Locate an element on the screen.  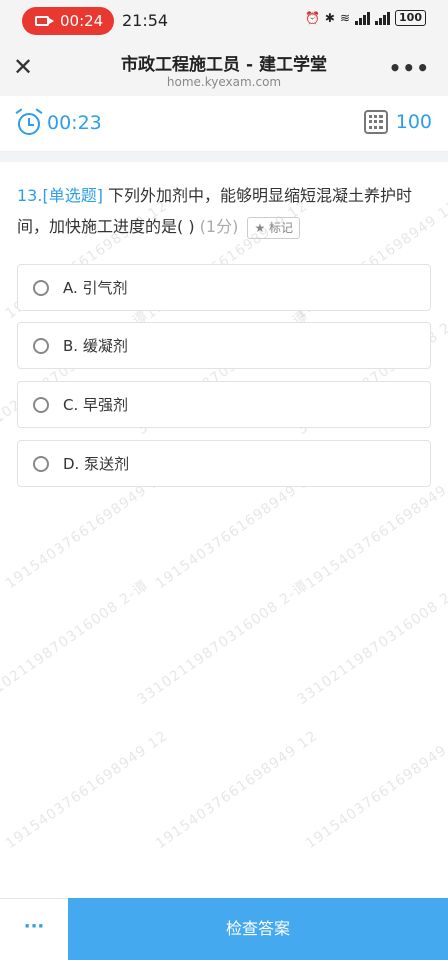
status-clock: 21:54 is located at coordinates (145, 20).